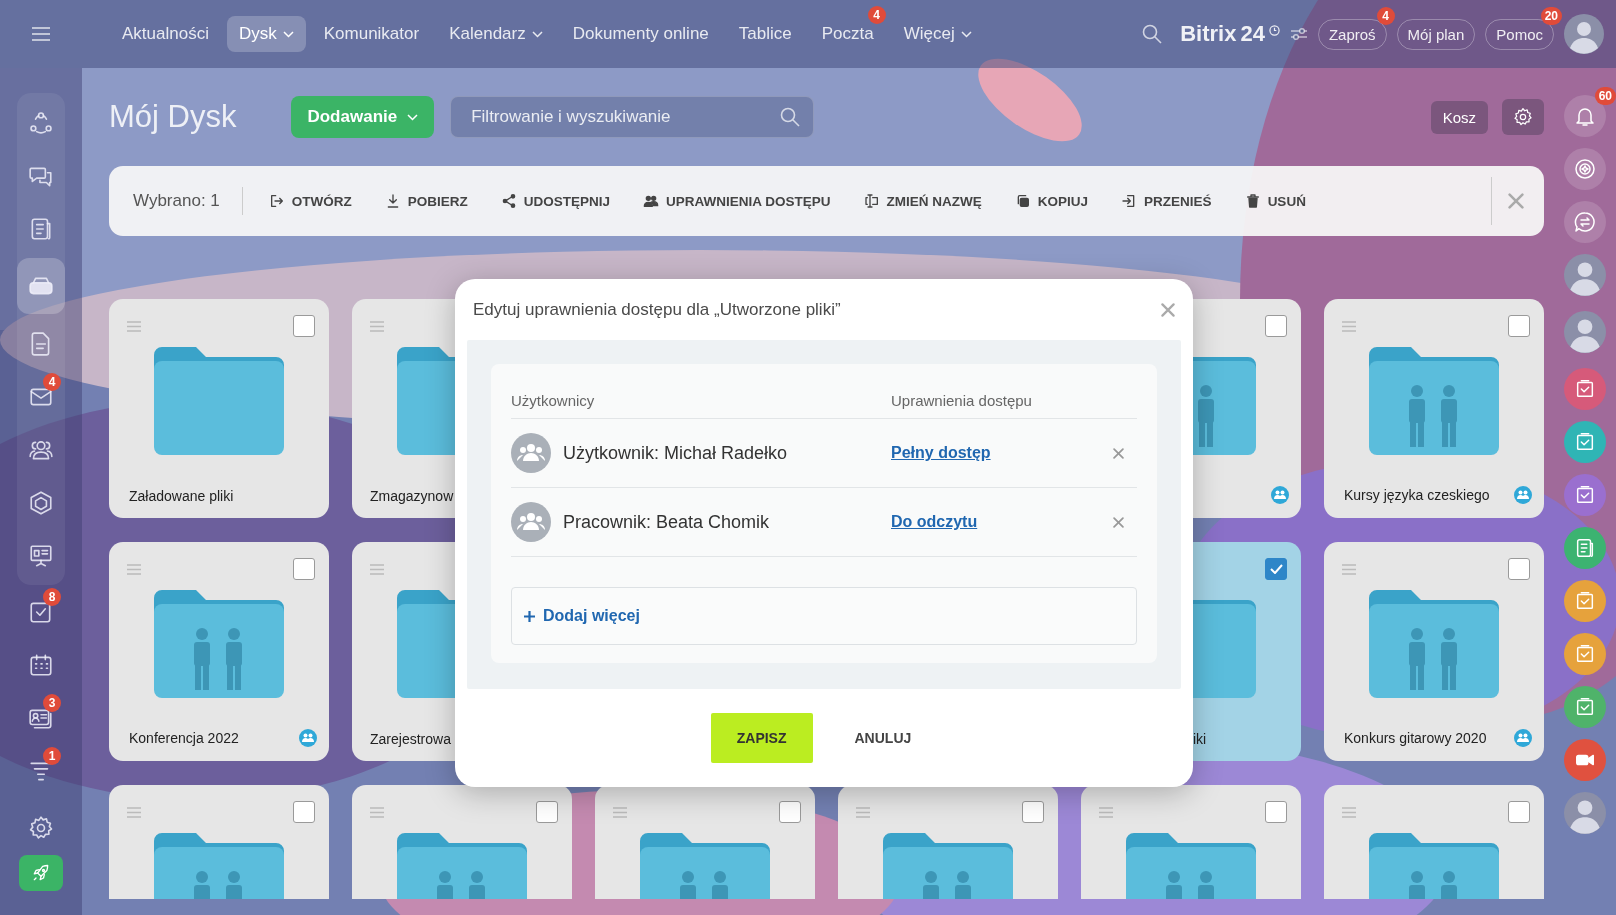  Describe the element at coordinates (412, 496) in the screenshot. I see `folder-name: Zmagazynow` at that location.